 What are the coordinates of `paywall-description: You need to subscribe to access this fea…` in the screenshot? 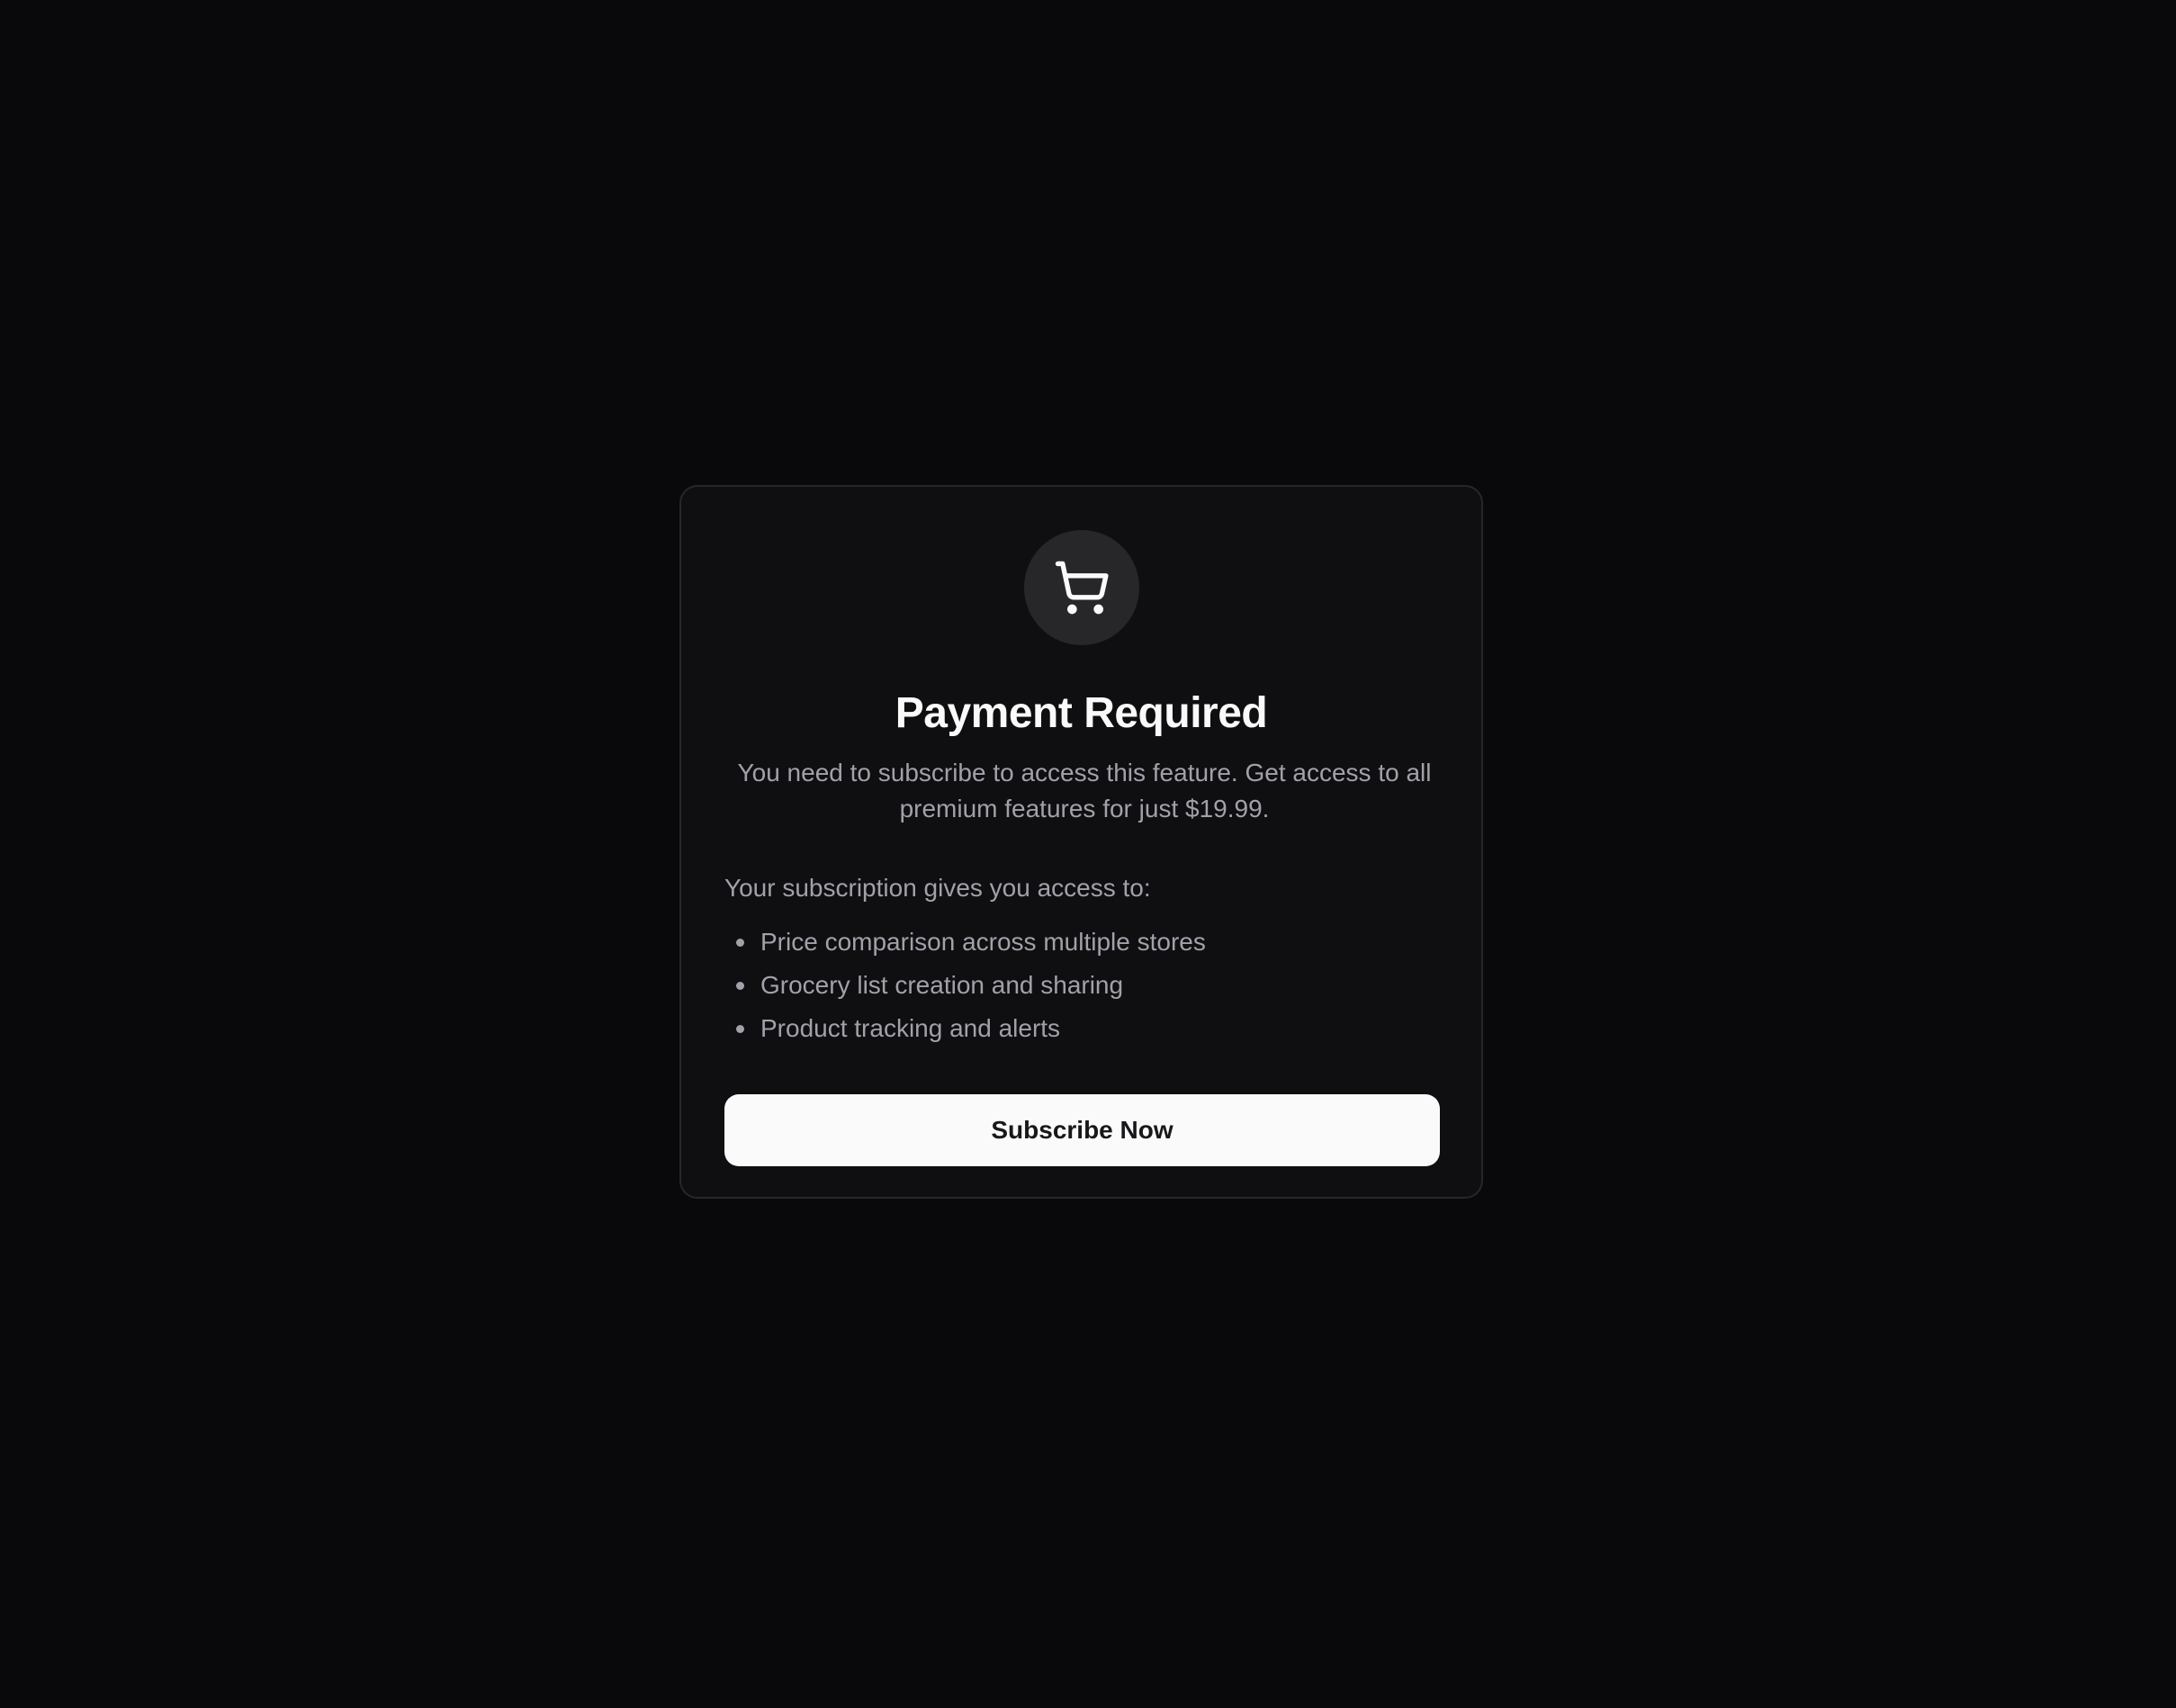 It's located at (1085, 791).